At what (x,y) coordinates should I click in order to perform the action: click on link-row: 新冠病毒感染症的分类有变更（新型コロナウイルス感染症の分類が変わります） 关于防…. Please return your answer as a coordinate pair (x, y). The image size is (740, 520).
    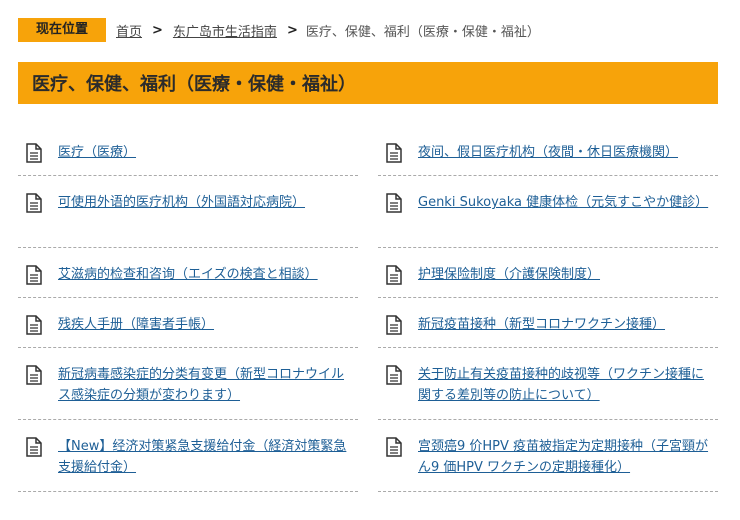
    Looking at the image, I should click on (368, 384).